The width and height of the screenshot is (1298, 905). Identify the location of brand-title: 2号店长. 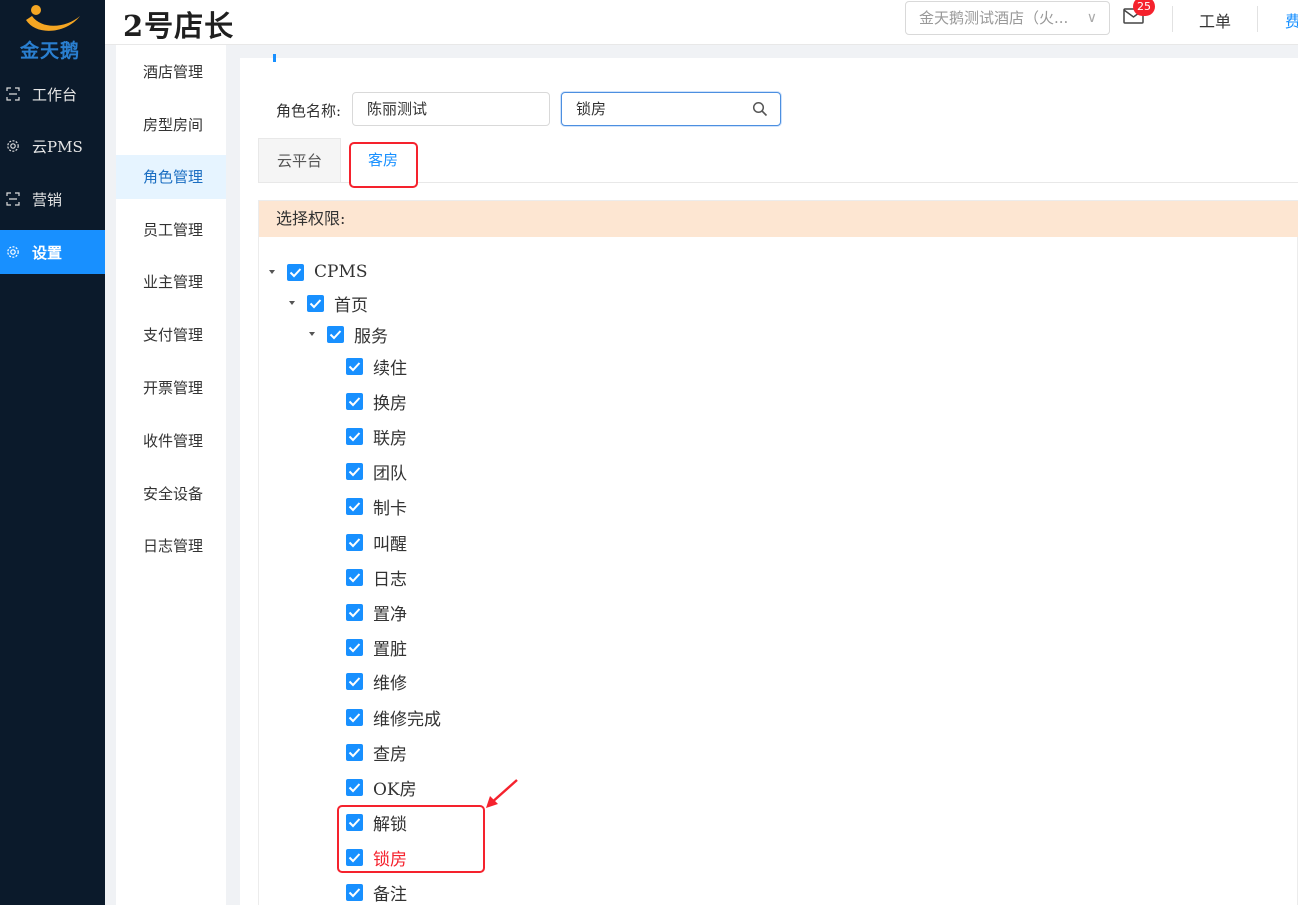
(179, 26).